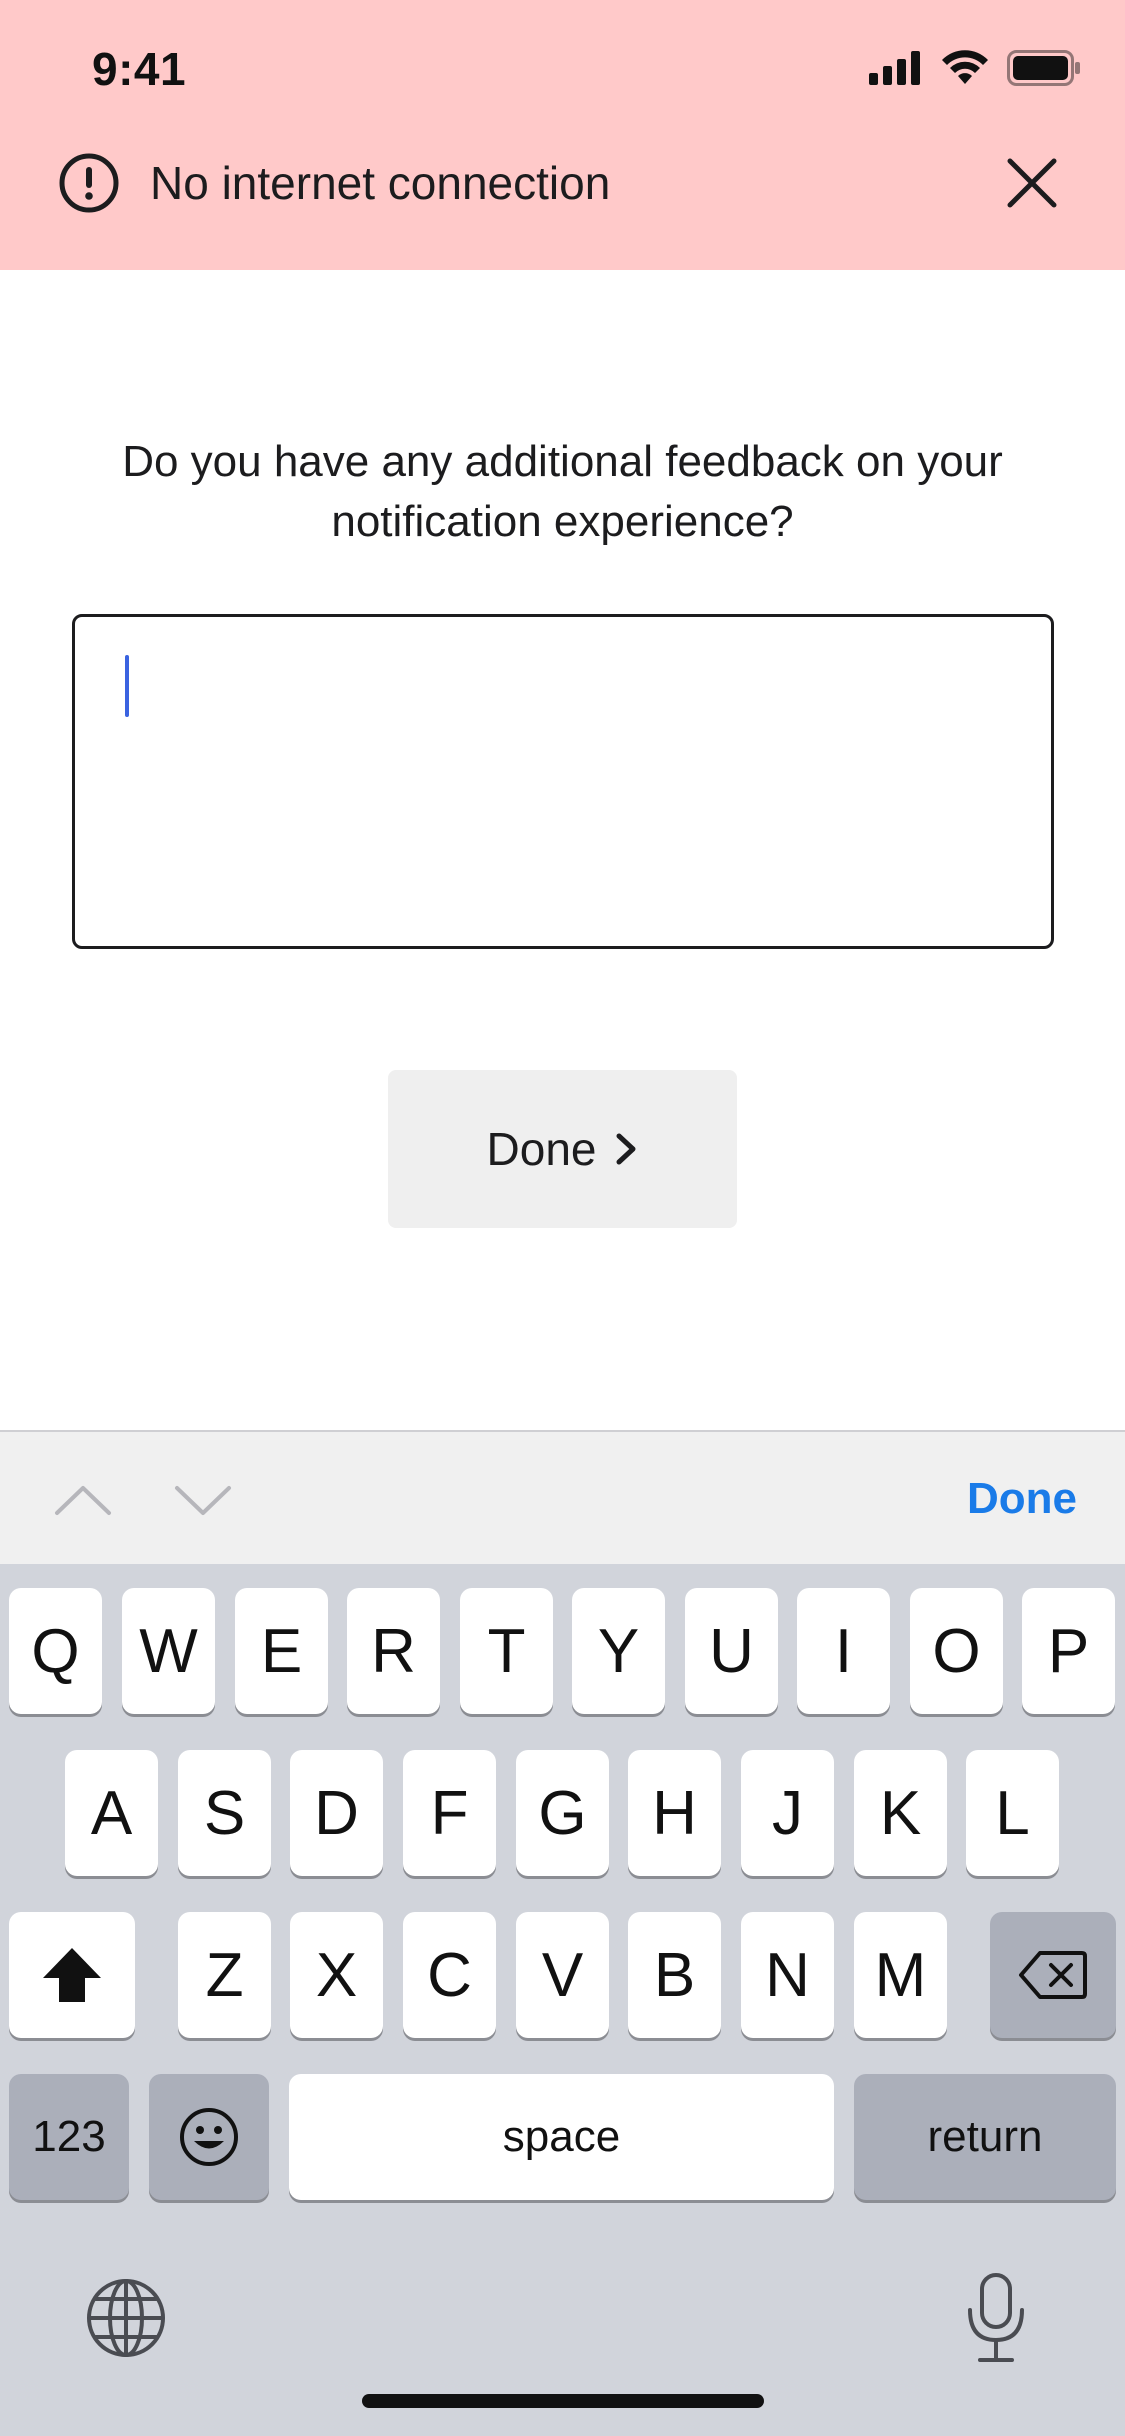 The width and height of the screenshot is (1125, 2436). What do you see at coordinates (1043, 68) in the screenshot?
I see `battery-icon` at bounding box center [1043, 68].